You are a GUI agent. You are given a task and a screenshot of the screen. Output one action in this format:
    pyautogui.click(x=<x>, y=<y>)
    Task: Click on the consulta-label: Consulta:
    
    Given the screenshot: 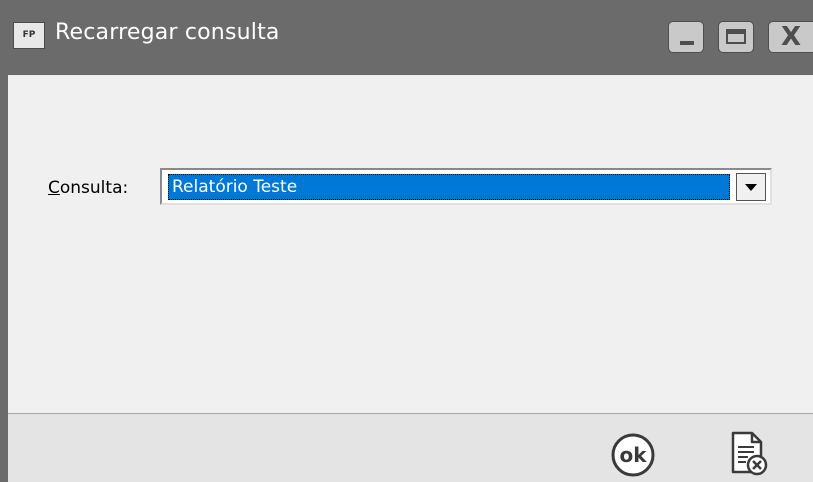 What is the action you would take?
    pyautogui.click(x=88, y=188)
    